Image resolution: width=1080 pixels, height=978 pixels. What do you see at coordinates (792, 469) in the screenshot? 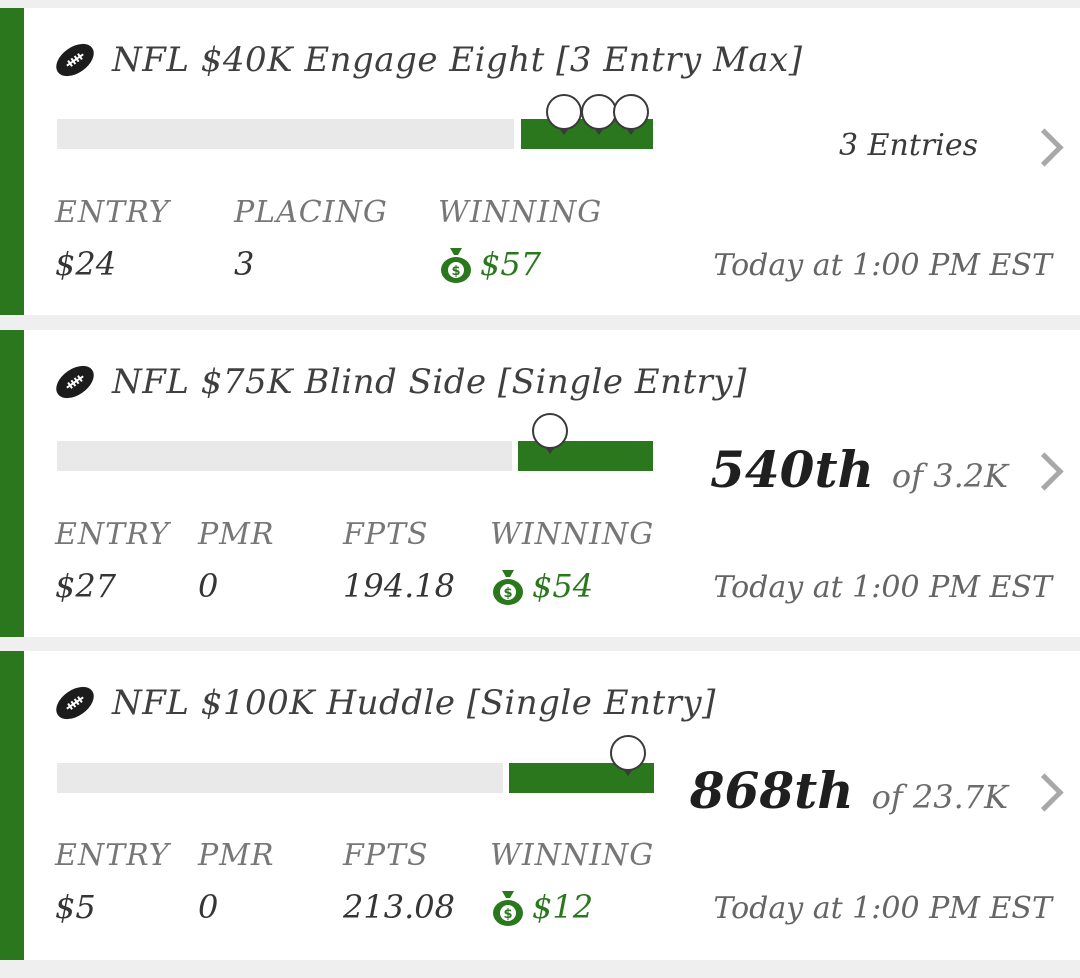
I see `rank: 540th` at bounding box center [792, 469].